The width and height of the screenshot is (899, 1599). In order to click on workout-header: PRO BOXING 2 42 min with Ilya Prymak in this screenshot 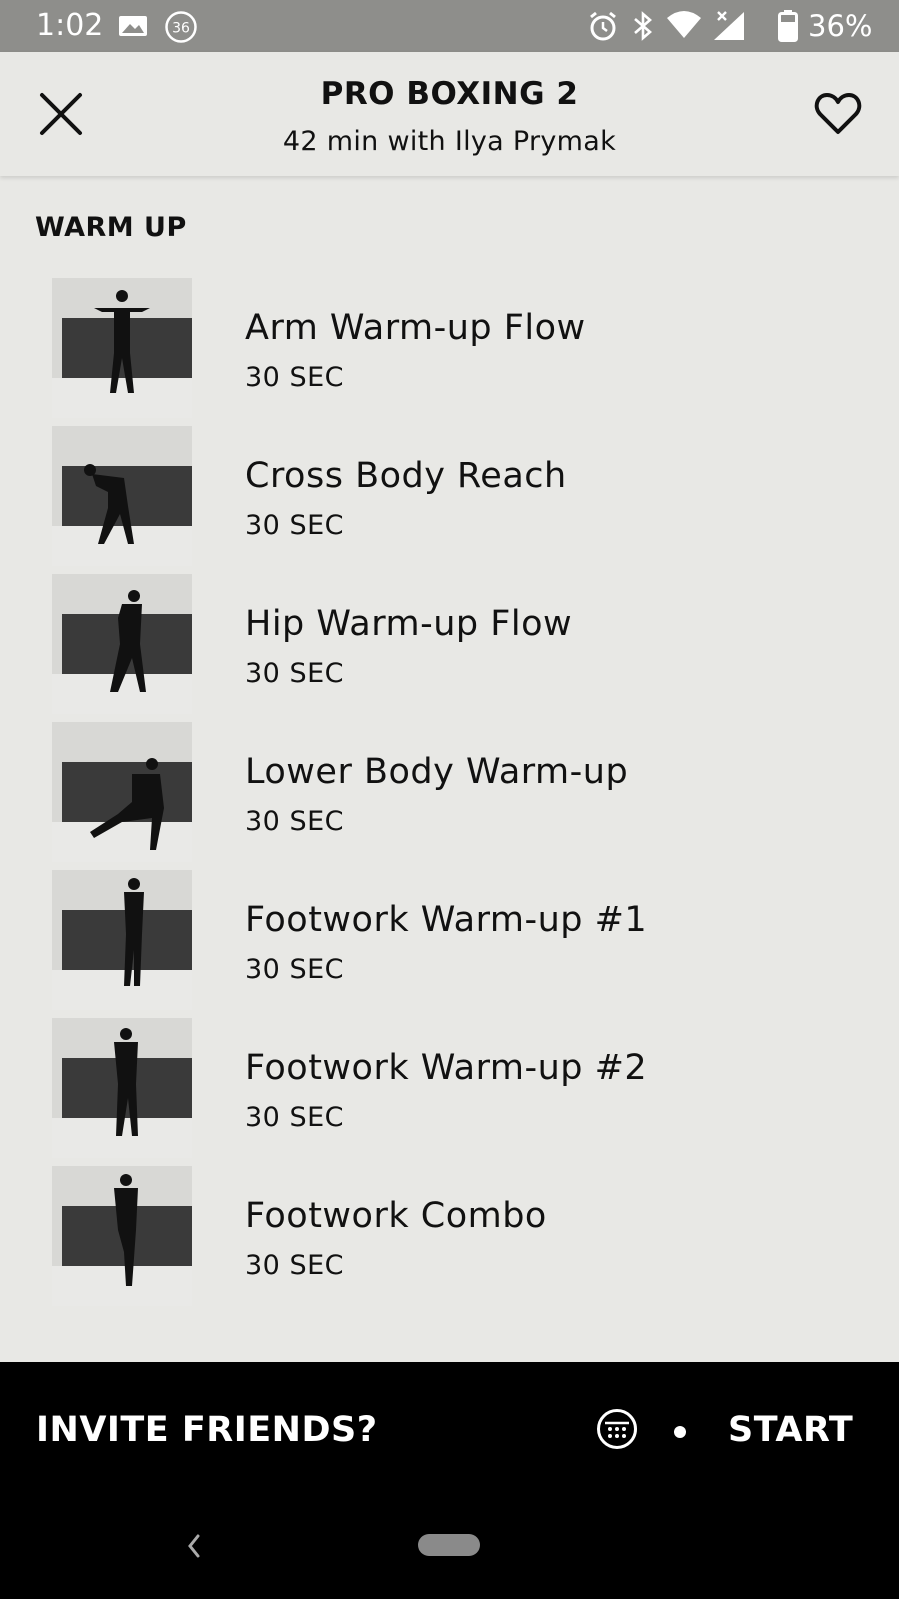, I will do `click(449, 114)`.